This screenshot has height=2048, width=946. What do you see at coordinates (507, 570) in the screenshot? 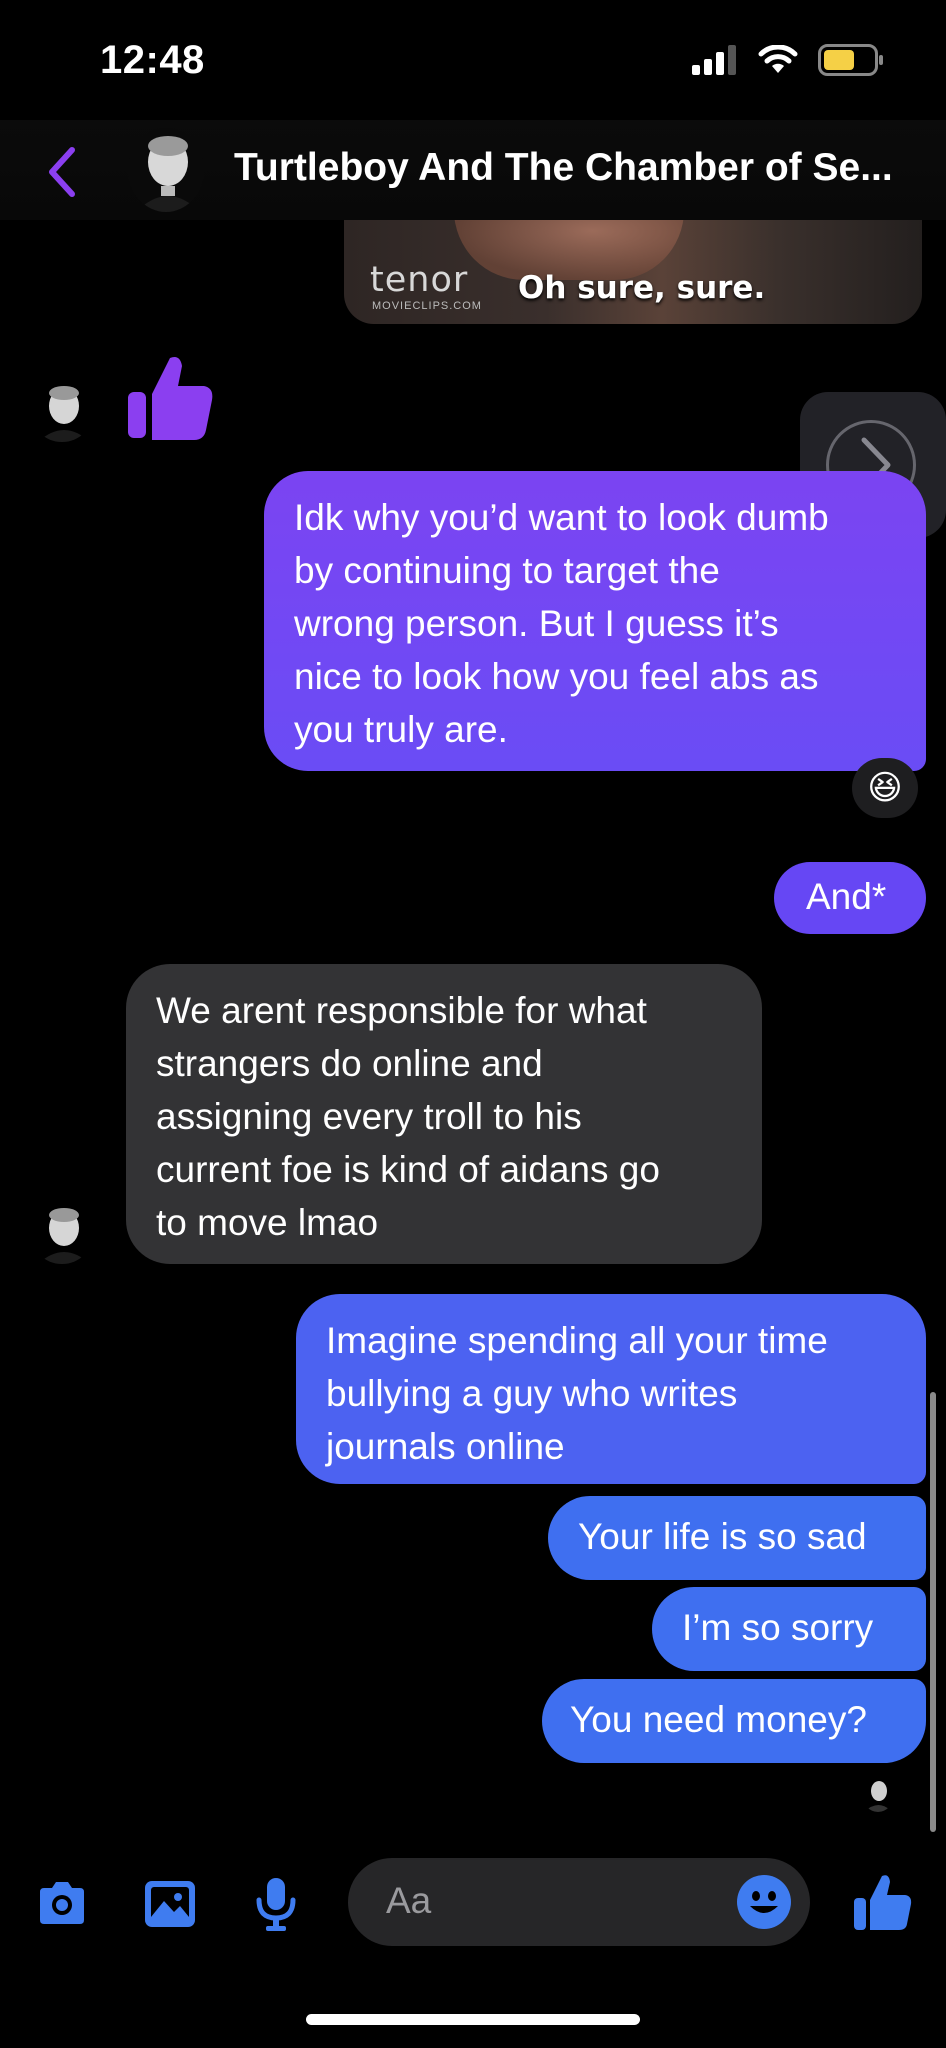
I see `message-line: by continuing to target the` at bounding box center [507, 570].